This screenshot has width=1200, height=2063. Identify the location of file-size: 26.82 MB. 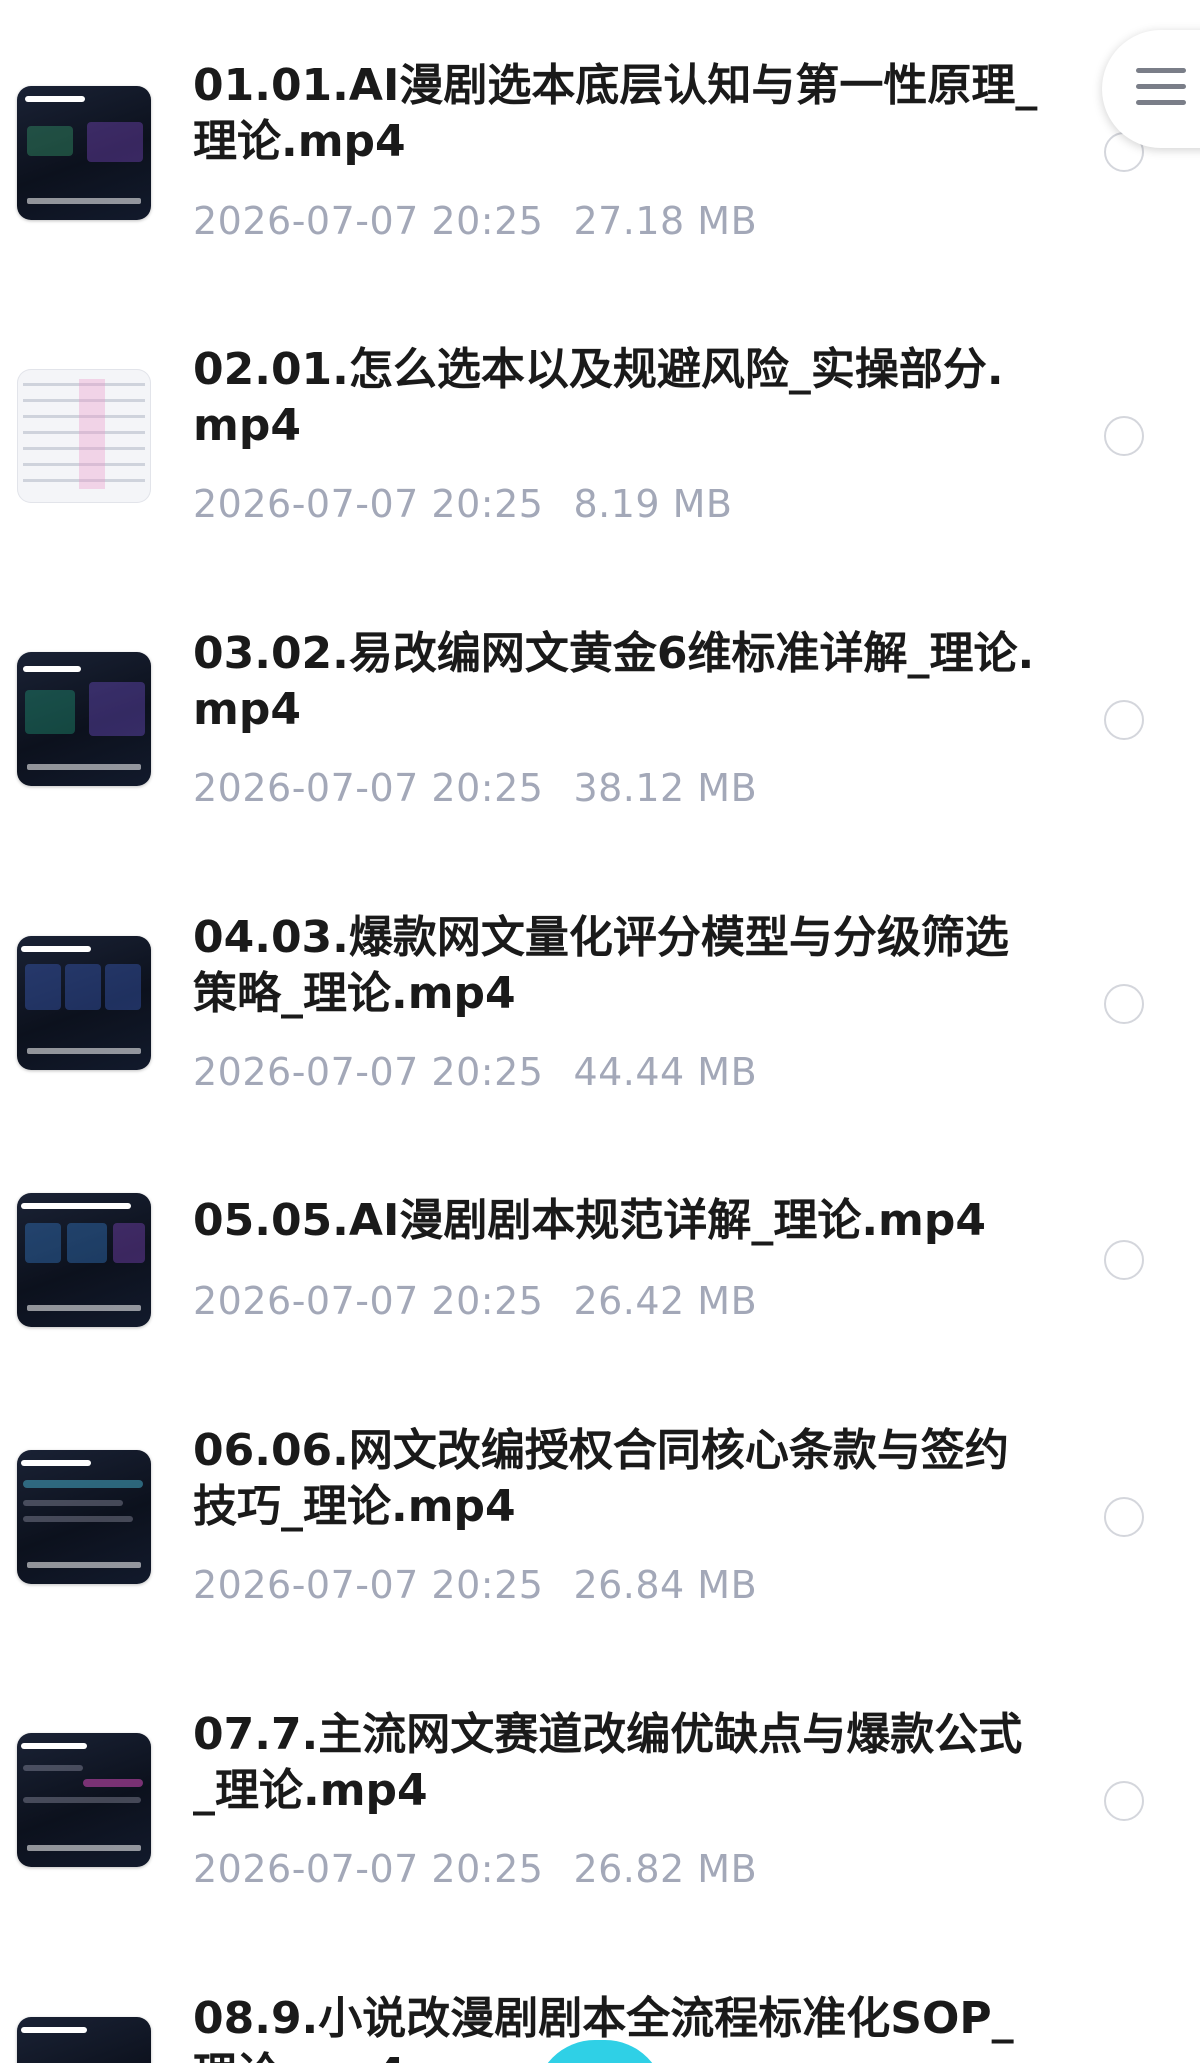
(665, 1869).